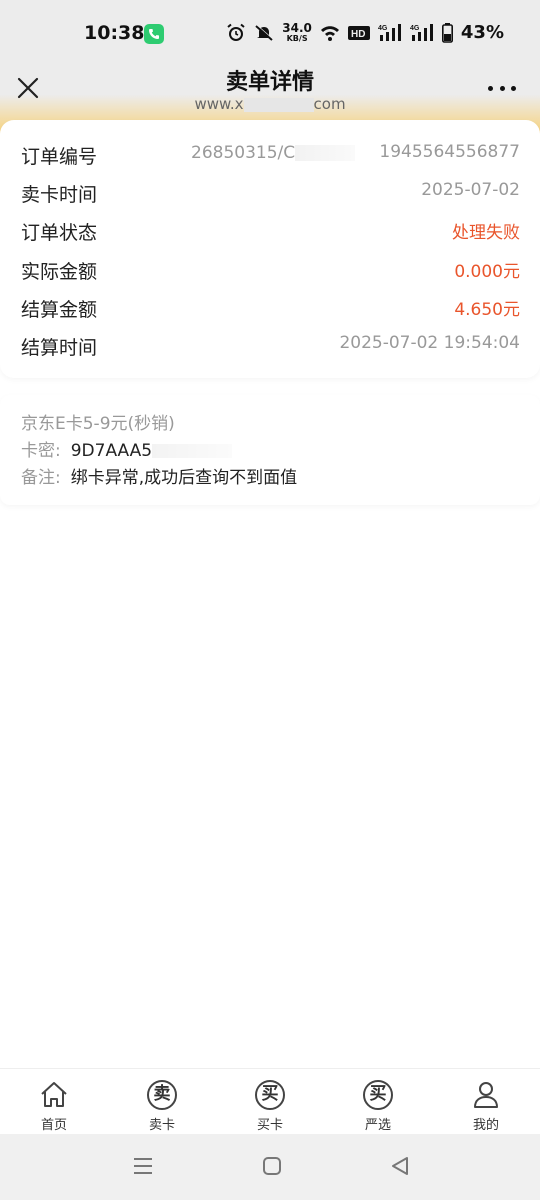  I want to click on card-secret-label: 卡密:, so click(41, 451).